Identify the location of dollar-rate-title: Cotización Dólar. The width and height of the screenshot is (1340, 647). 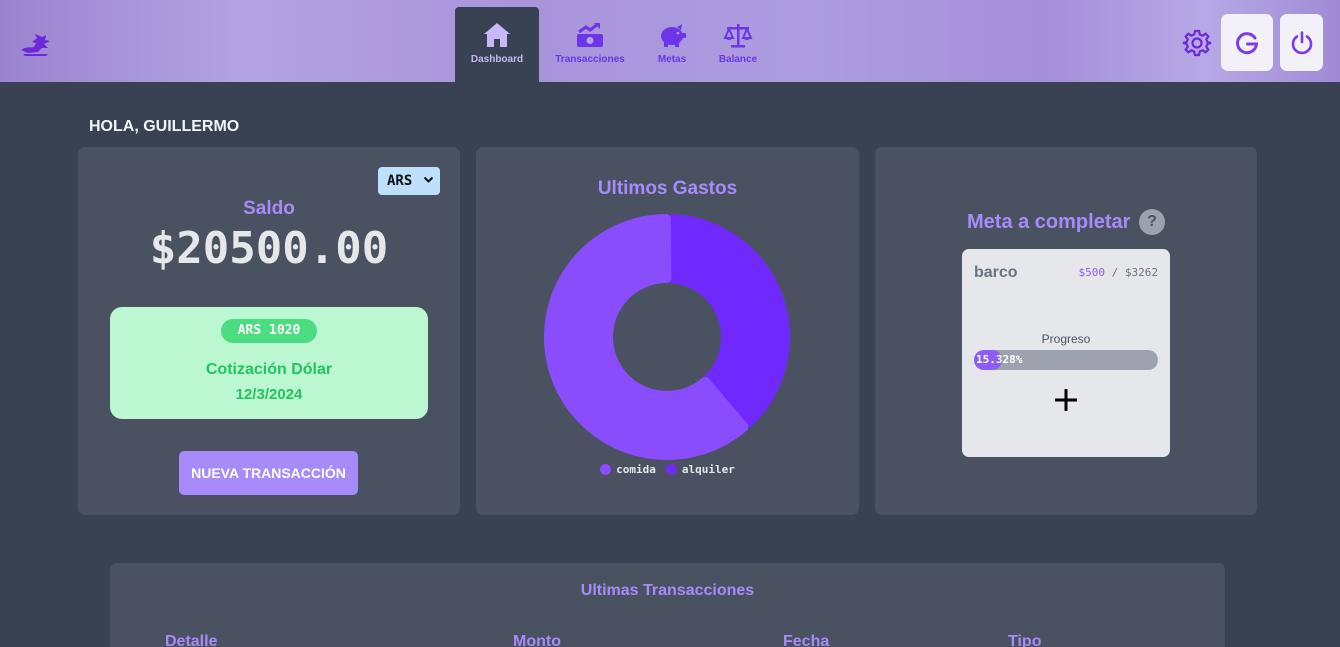
(269, 369).